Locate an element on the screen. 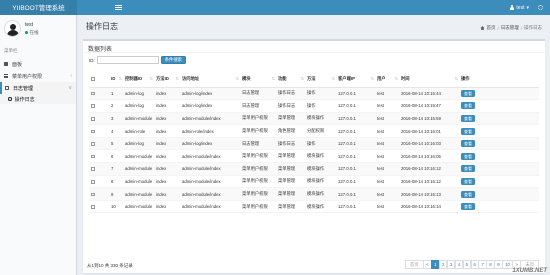  table-cell: 模块操作 is located at coordinates (320, 156).